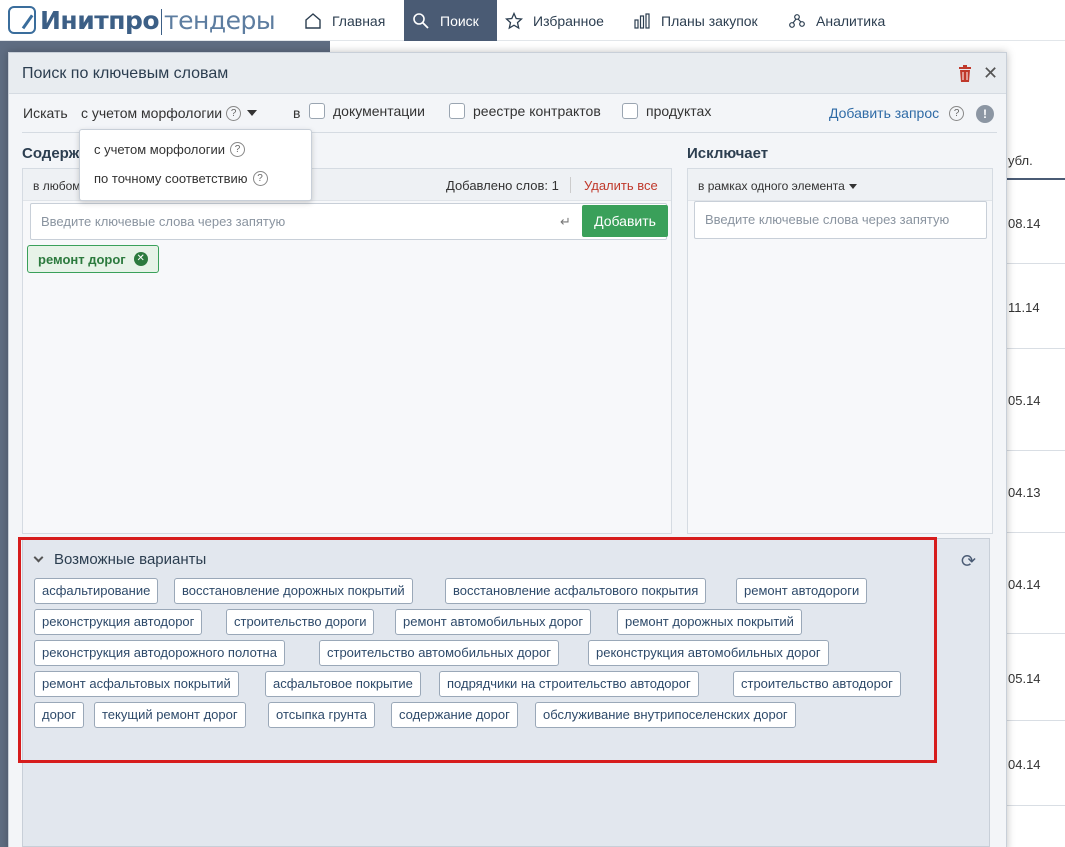 The image size is (1065, 847). I want to click on refresh-icon: ⟳, so click(968, 561).